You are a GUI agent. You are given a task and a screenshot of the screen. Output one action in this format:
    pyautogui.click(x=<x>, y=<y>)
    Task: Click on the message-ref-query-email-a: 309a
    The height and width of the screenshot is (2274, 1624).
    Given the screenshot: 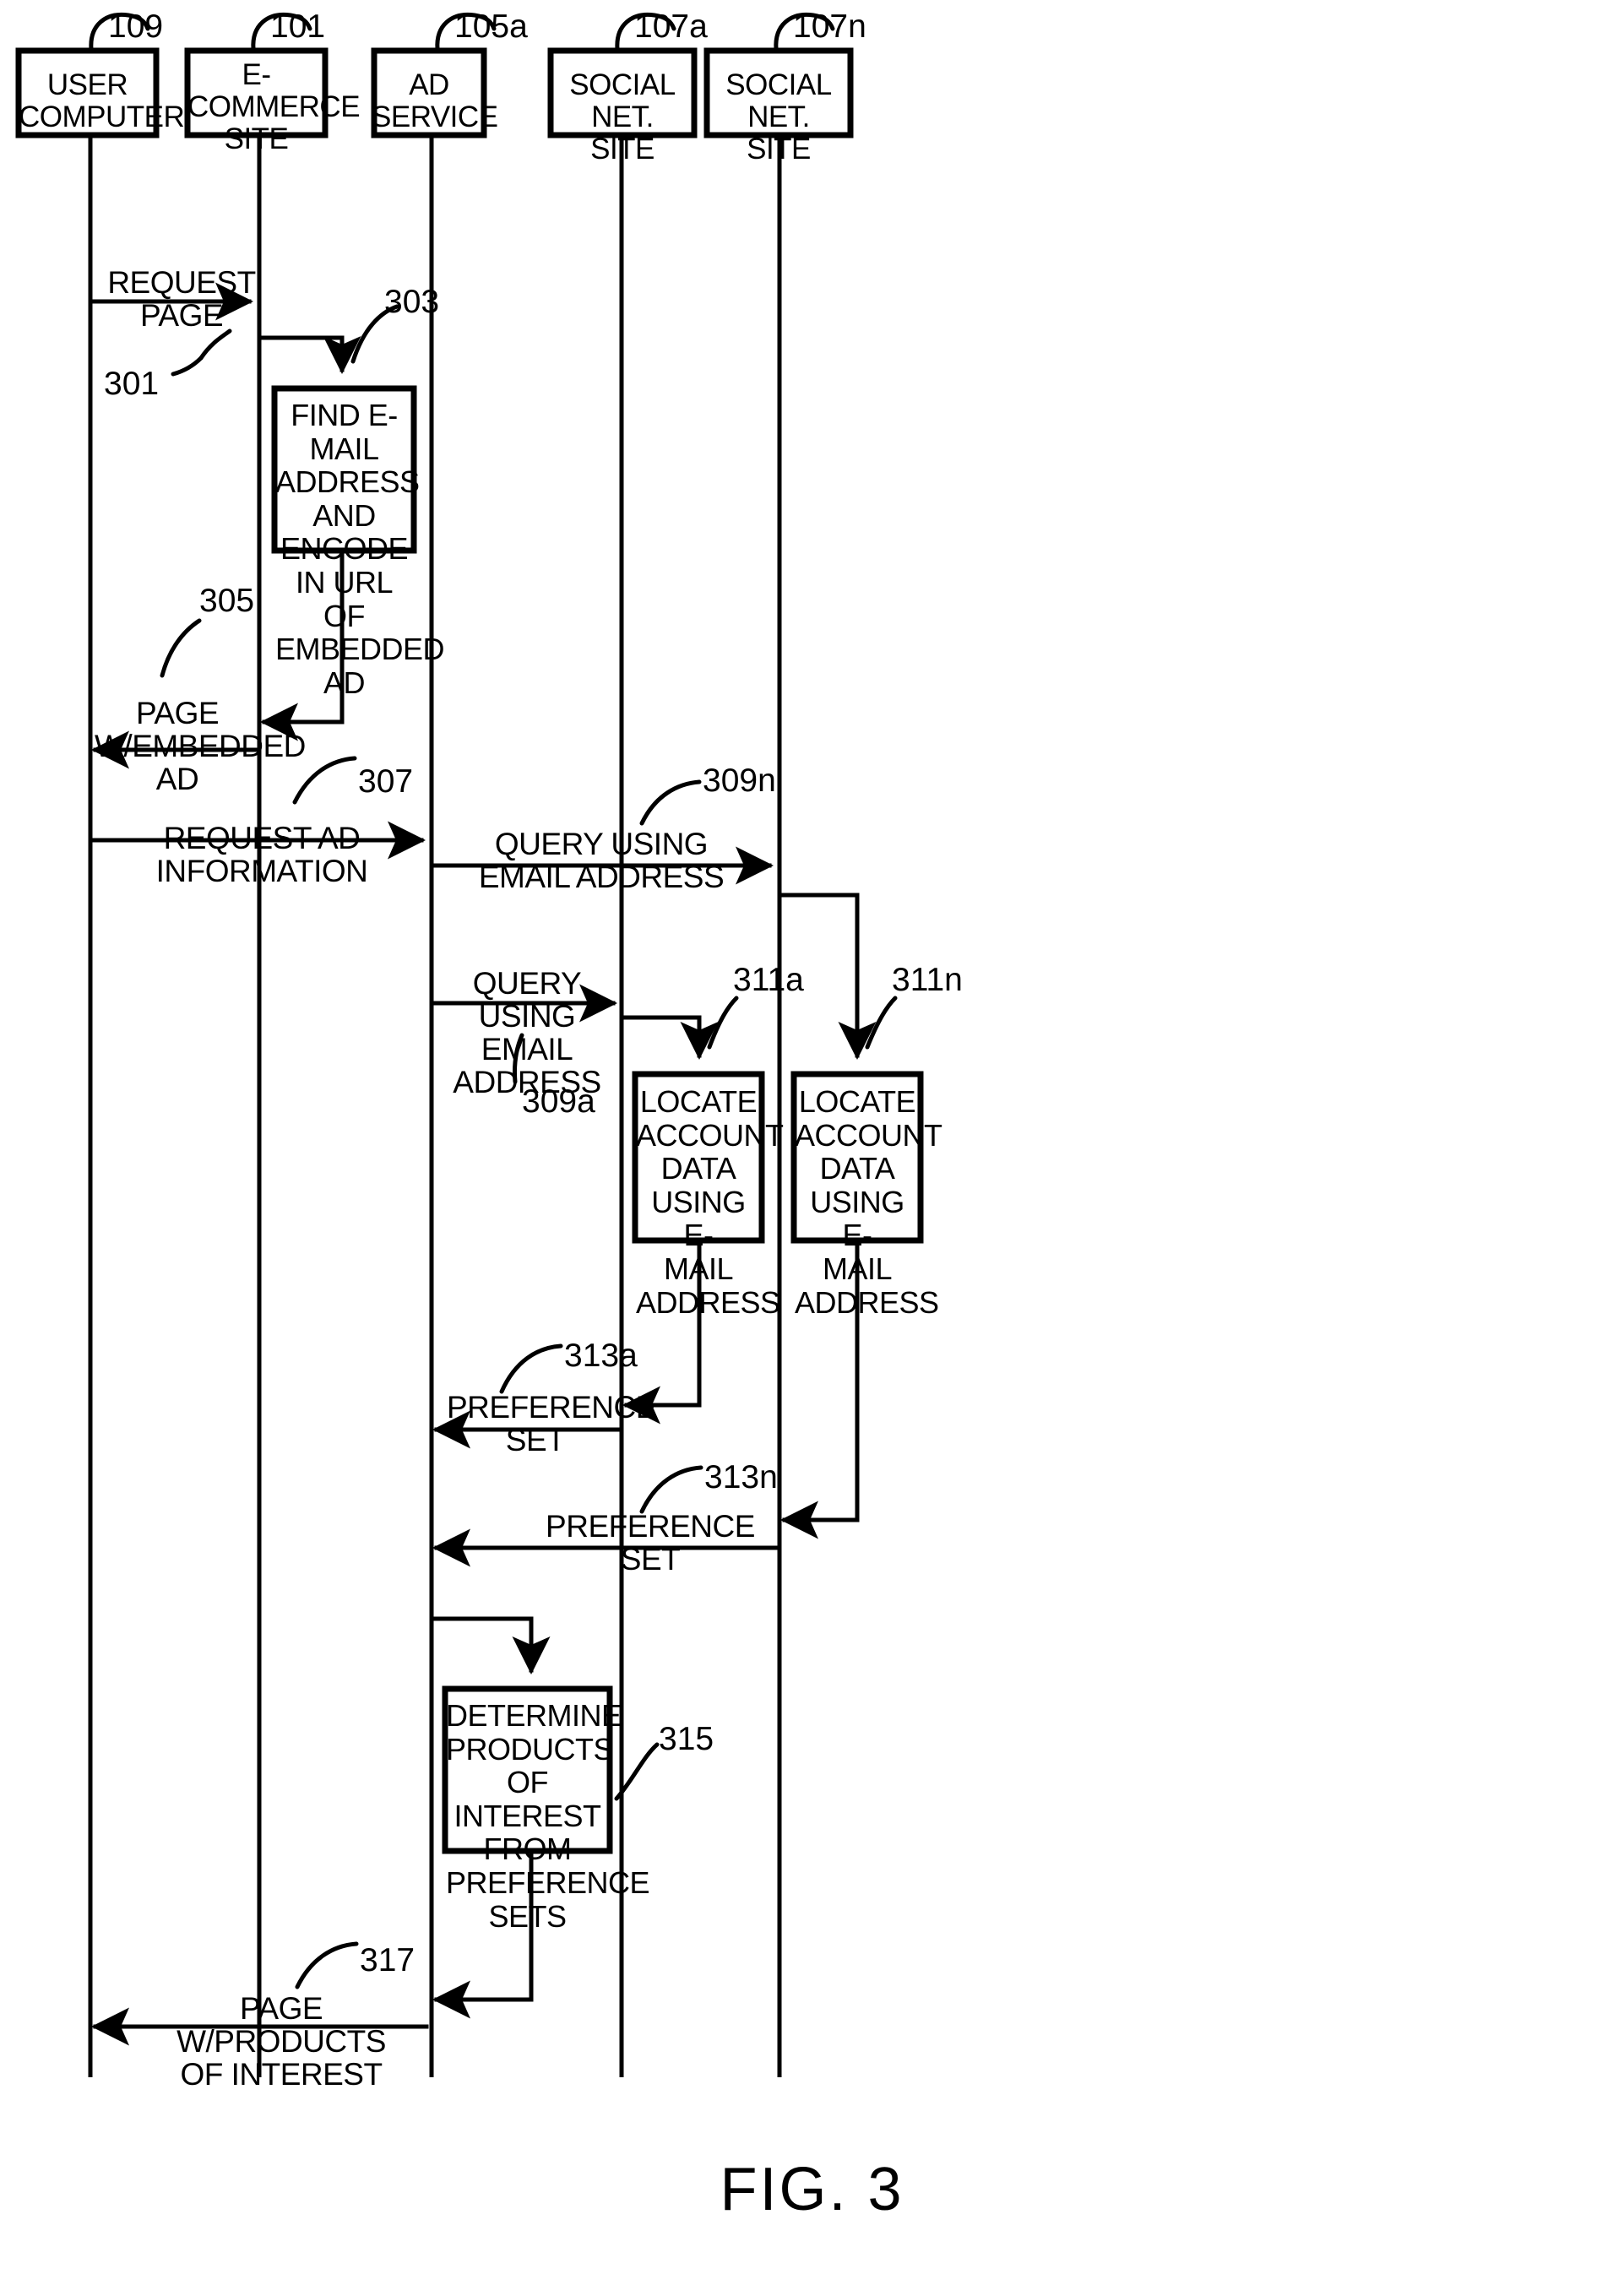 What is the action you would take?
    pyautogui.click(x=558, y=1102)
    